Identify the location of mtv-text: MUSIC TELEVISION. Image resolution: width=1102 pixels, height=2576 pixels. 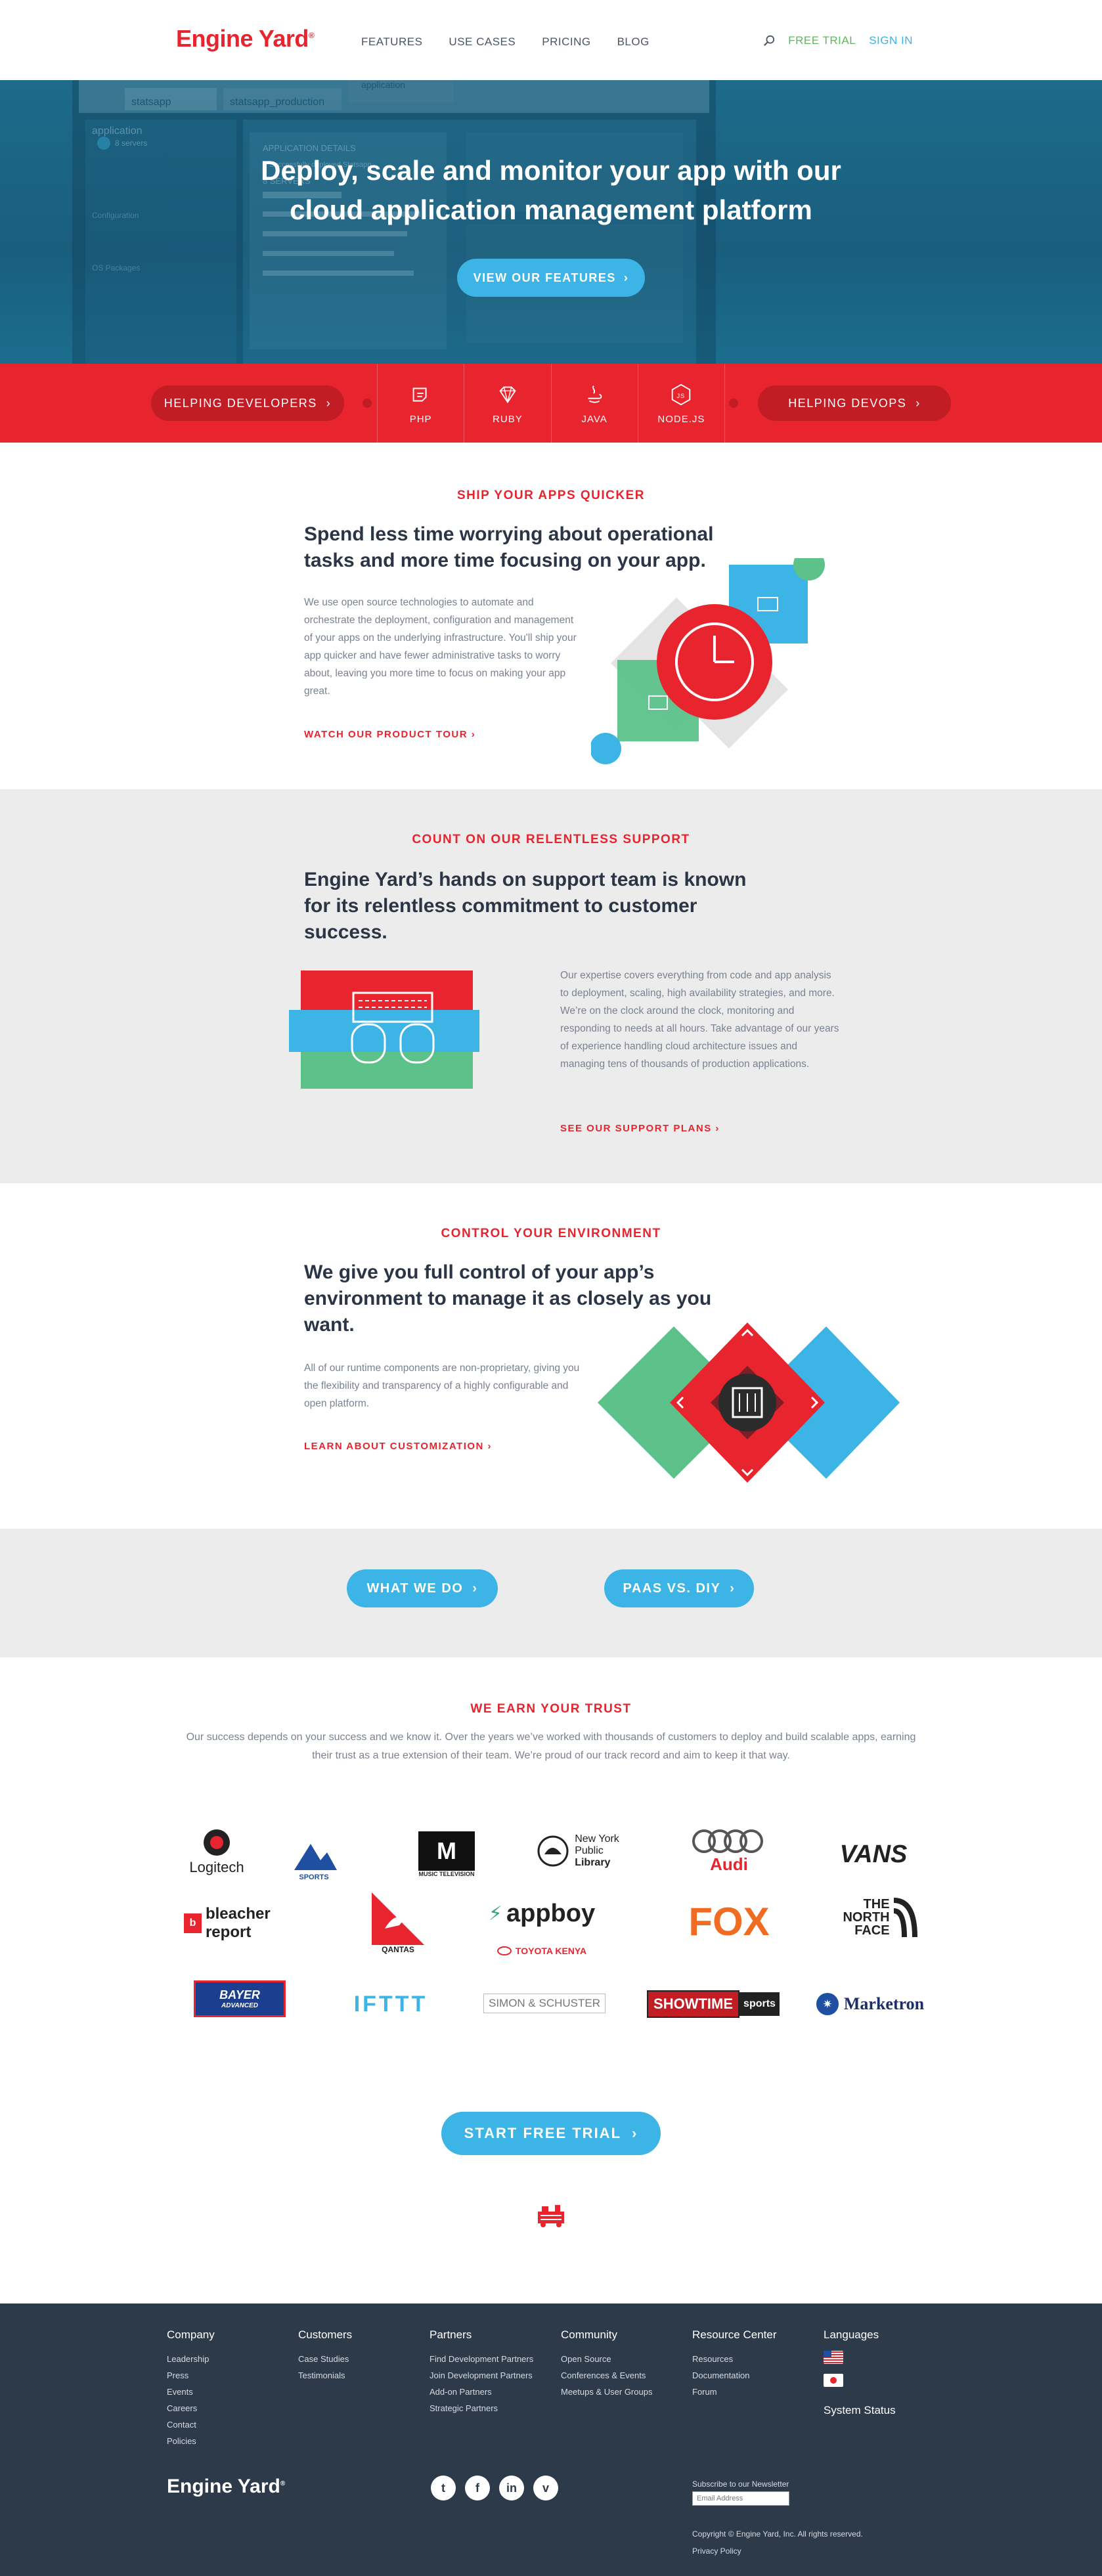
(446, 1874).